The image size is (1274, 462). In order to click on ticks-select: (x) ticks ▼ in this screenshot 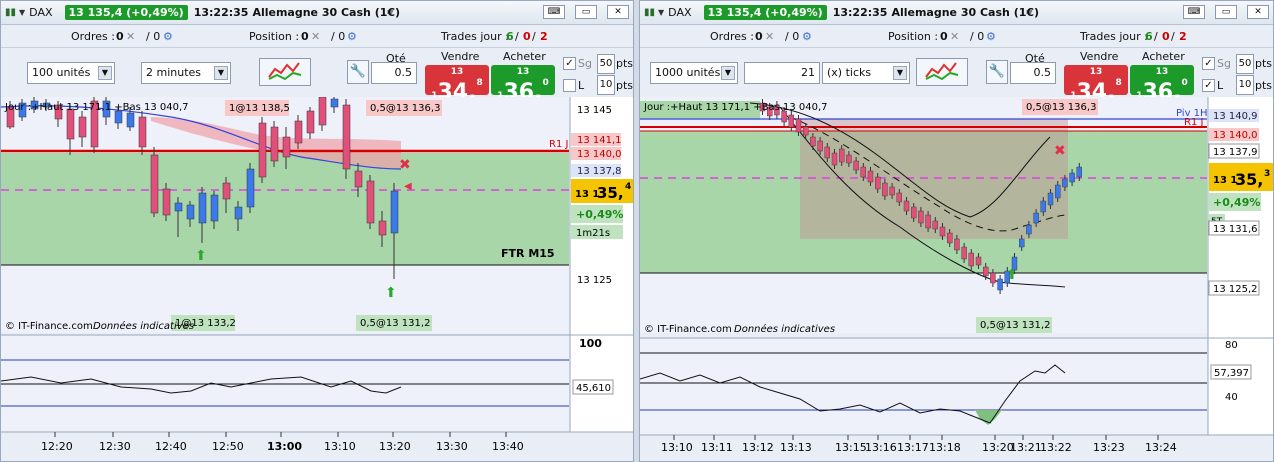, I will do `click(866, 73)`.